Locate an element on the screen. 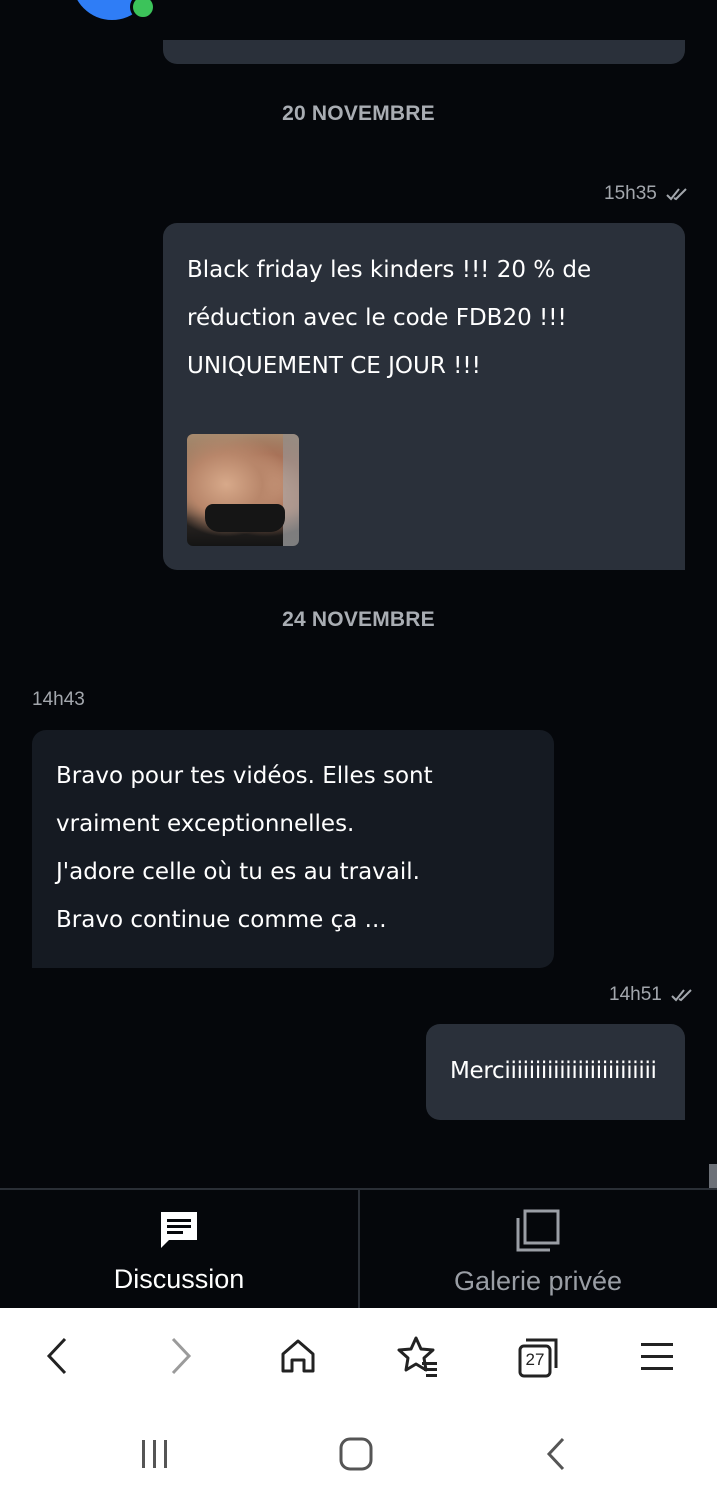 This screenshot has height=1500, width=717. tab-private-gallery: Galerie privée is located at coordinates (537, 1249).